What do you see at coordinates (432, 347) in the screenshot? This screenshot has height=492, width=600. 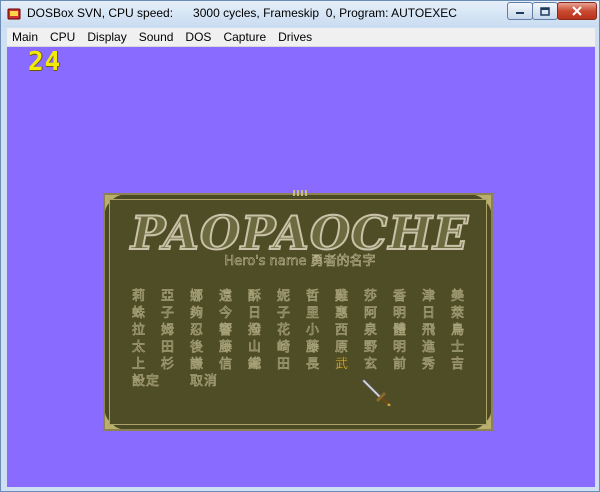 I see `name-char: 進` at bounding box center [432, 347].